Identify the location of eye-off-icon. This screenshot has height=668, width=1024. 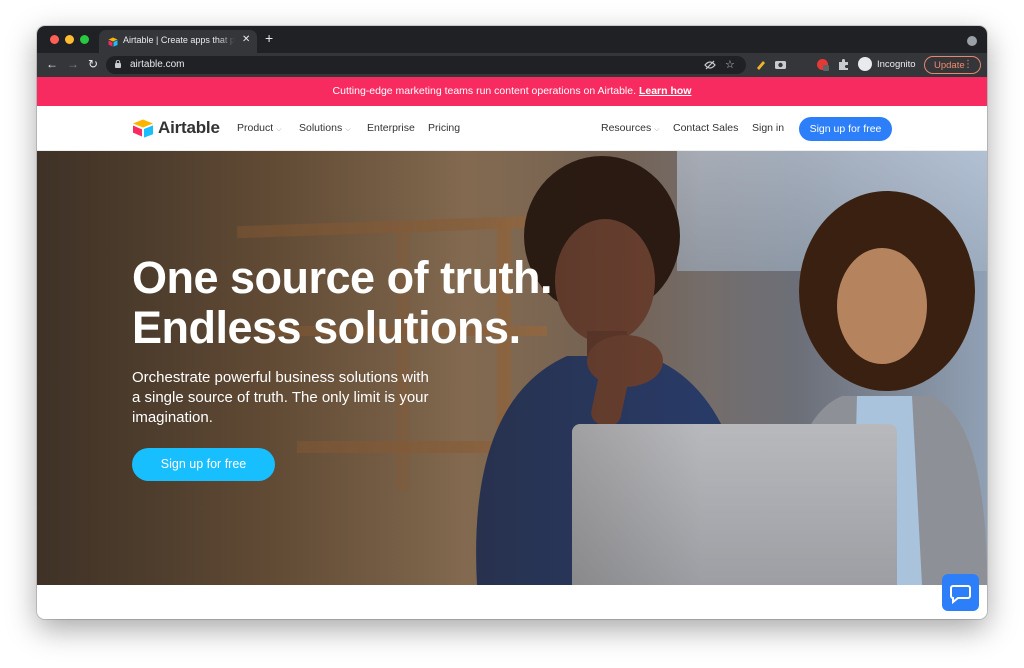
(710, 65).